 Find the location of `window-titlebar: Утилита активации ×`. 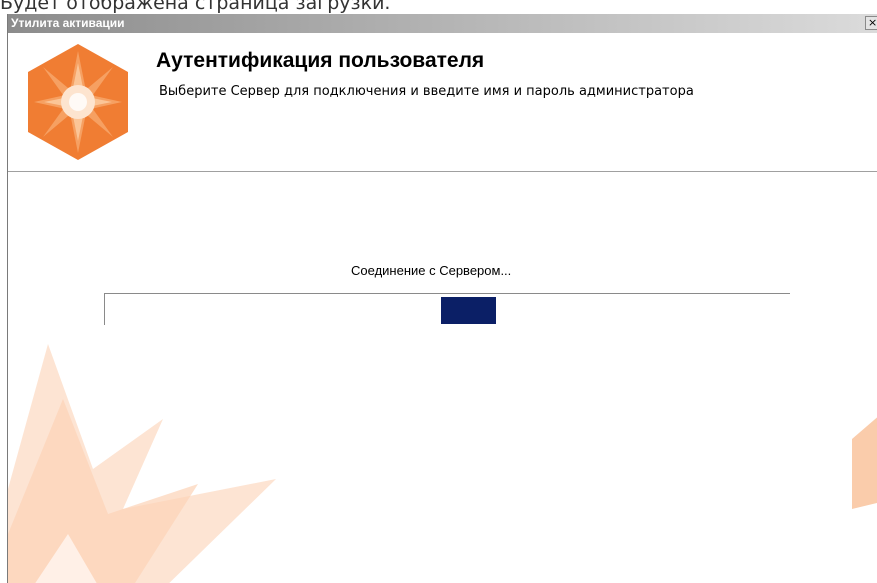

window-titlebar: Утилита активации × is located at coordinates (442, 23).